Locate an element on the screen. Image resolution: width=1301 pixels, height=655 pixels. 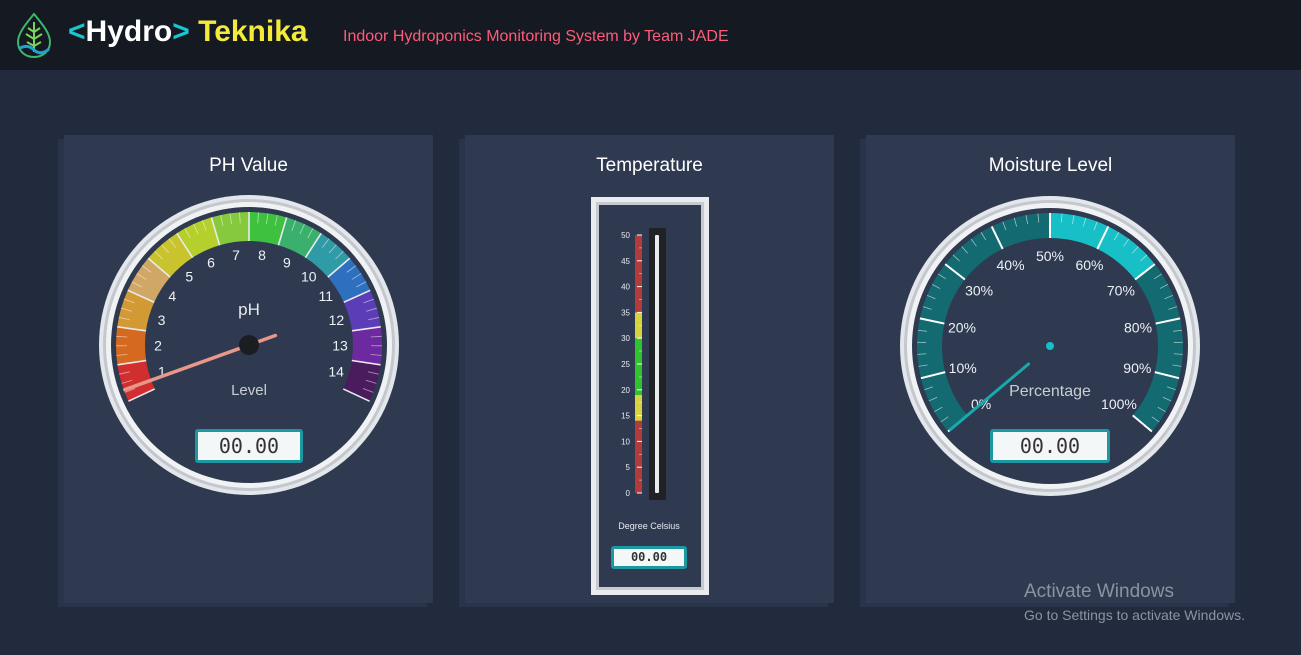
thermometer-tick-label: 40 is located at coordinates (625, 287).